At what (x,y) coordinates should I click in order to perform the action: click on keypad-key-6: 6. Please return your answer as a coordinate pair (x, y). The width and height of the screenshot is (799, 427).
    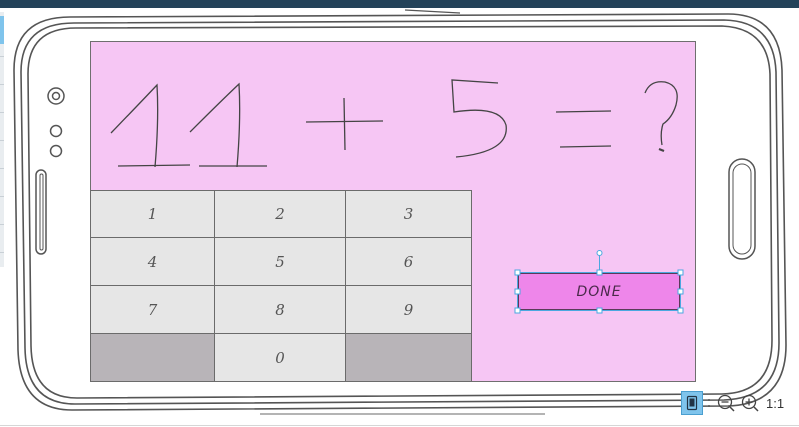
    Looking at the image, I should click on (408, 261).